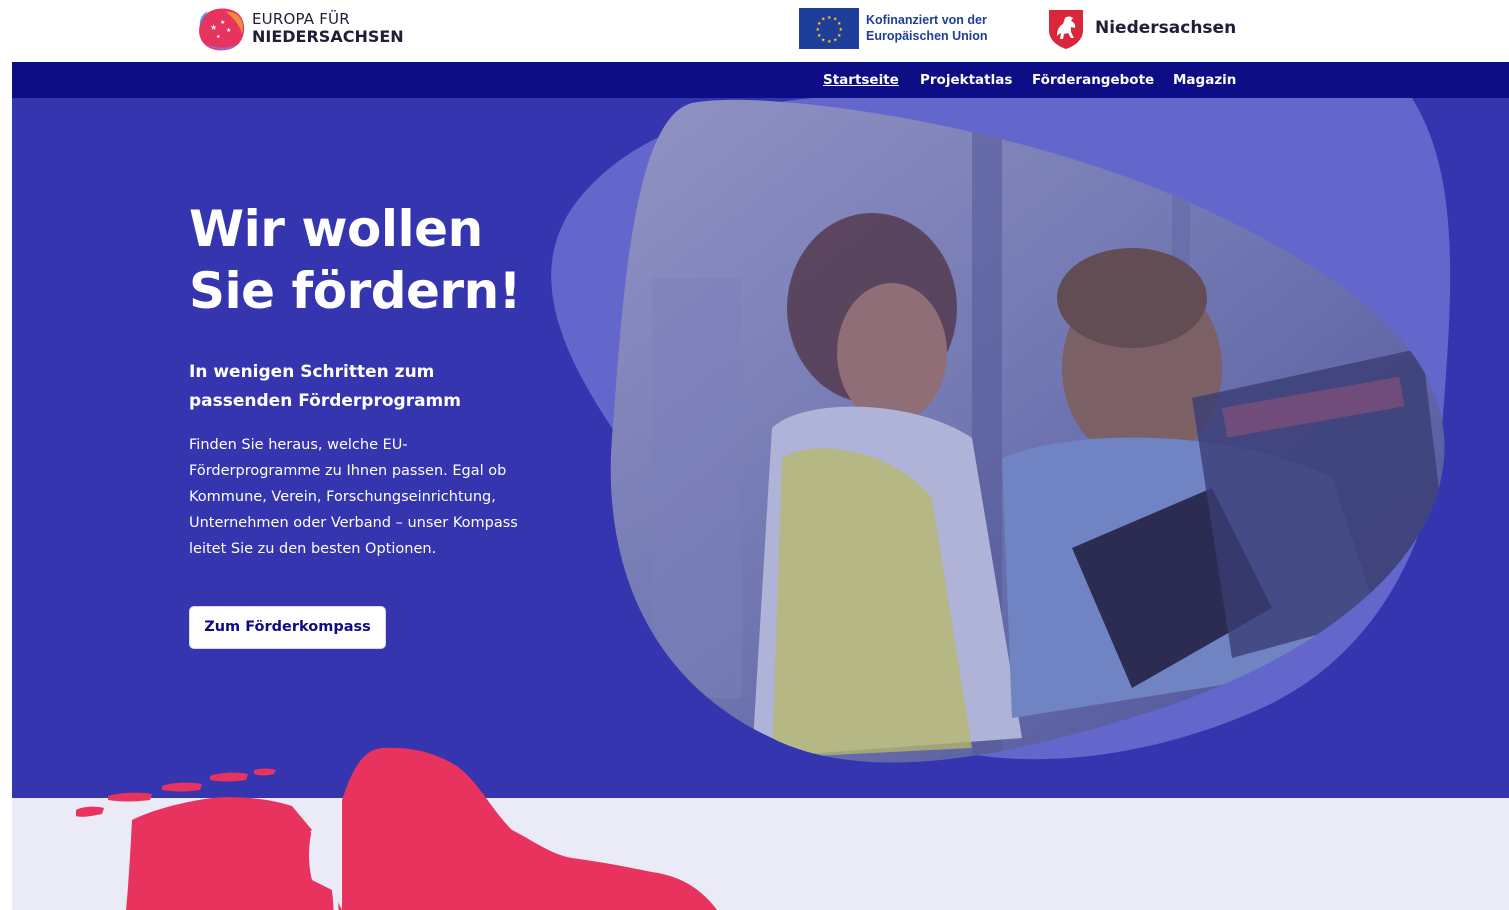 Image resolution: width=1509 pixels, height=910 pixels. What do you see at coordinates (301, 19) in the screenshot?
I see `logo-line1: EUROPA FÜR` at bounding box center [301, 19].